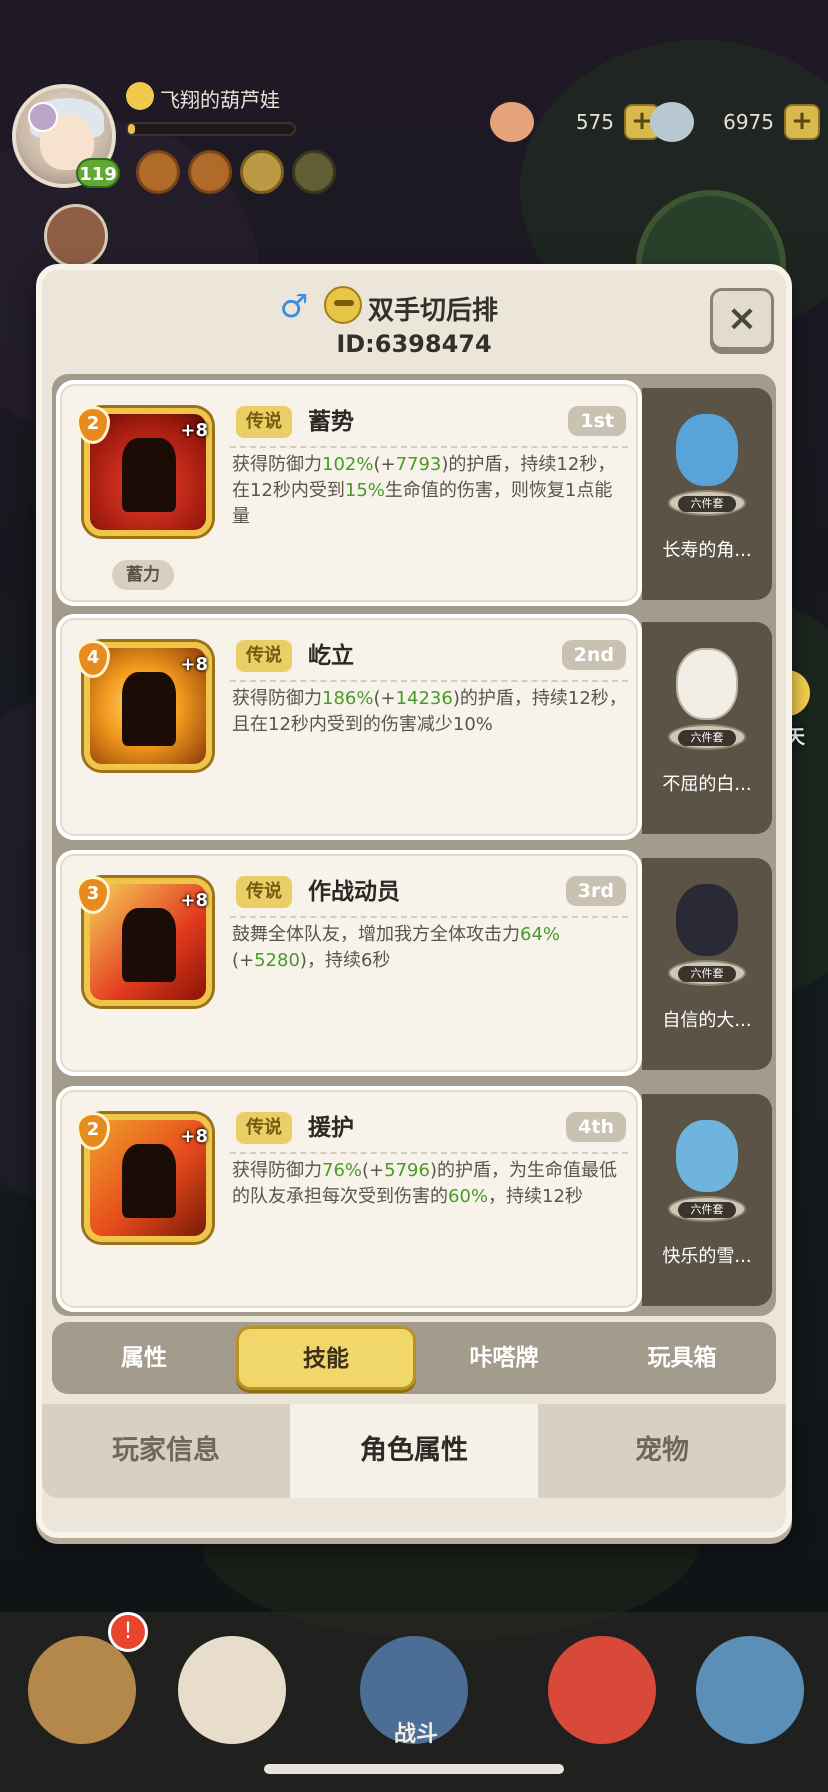  I want to click on currency-pearls-value: 6975, so click(748, 122).